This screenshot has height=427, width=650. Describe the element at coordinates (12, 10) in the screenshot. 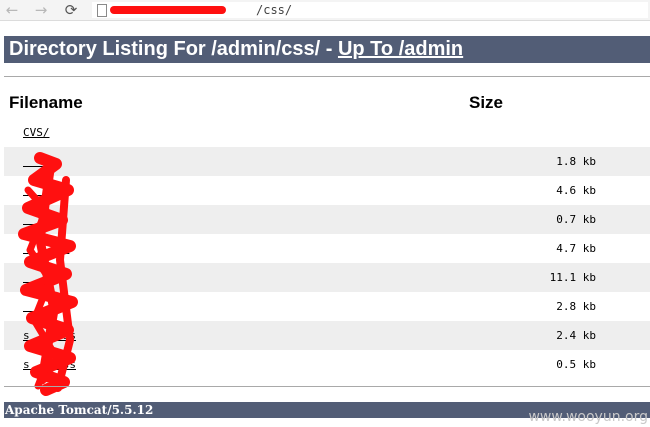

I see `back-arrow-icon: ←` at that location.